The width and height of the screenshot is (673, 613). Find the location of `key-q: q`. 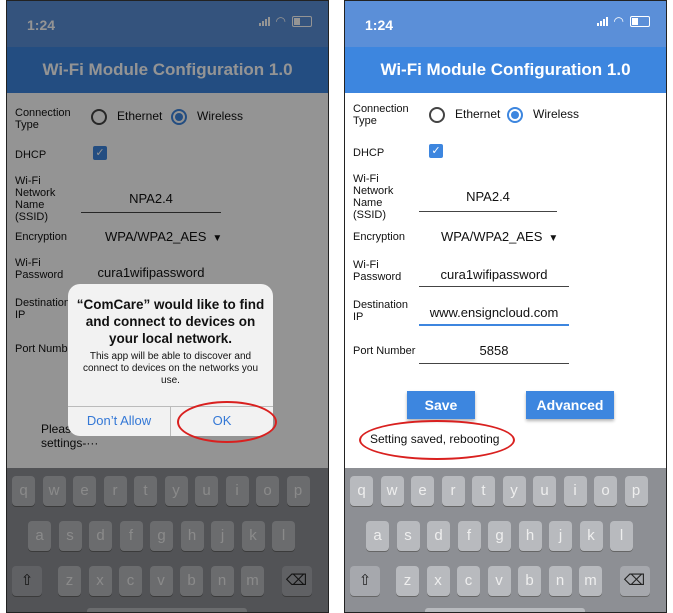

key-q: q is located at coordinates (361, 491).